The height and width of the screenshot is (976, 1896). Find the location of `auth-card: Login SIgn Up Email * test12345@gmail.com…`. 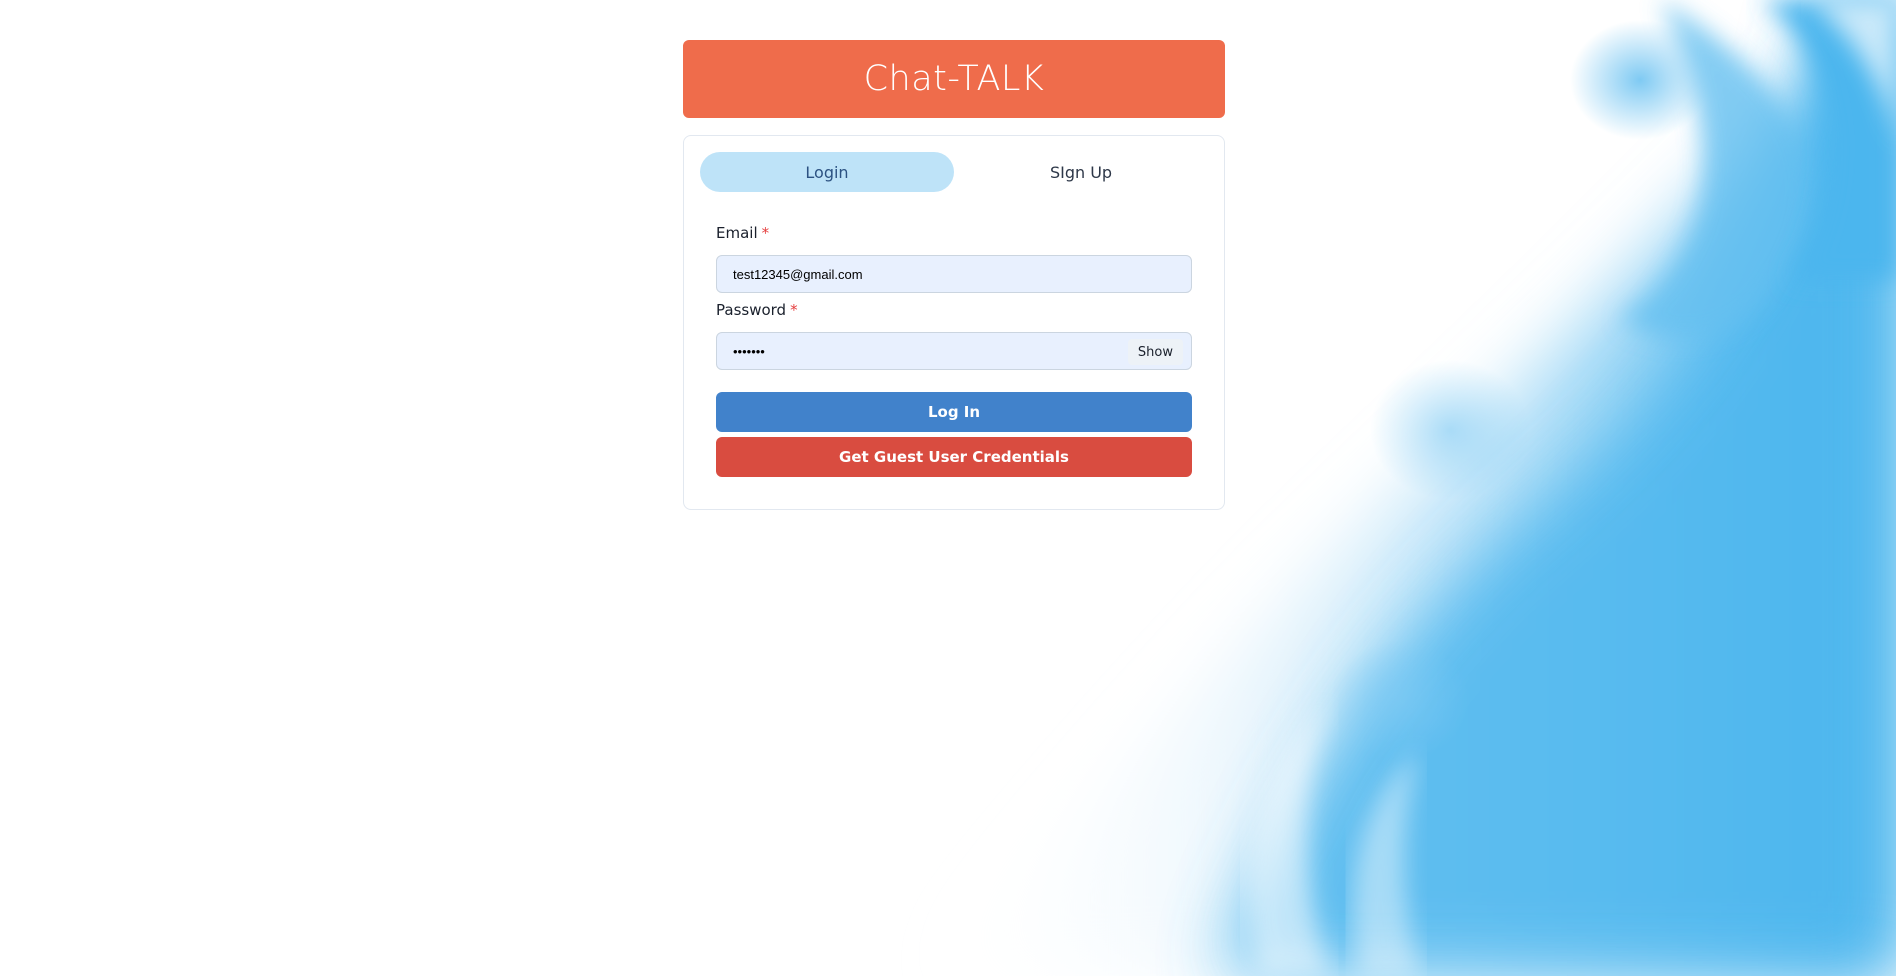

auth-card: Login SIgn Up Email * test12345@gmail.com… is located at coordinates (954, 322).